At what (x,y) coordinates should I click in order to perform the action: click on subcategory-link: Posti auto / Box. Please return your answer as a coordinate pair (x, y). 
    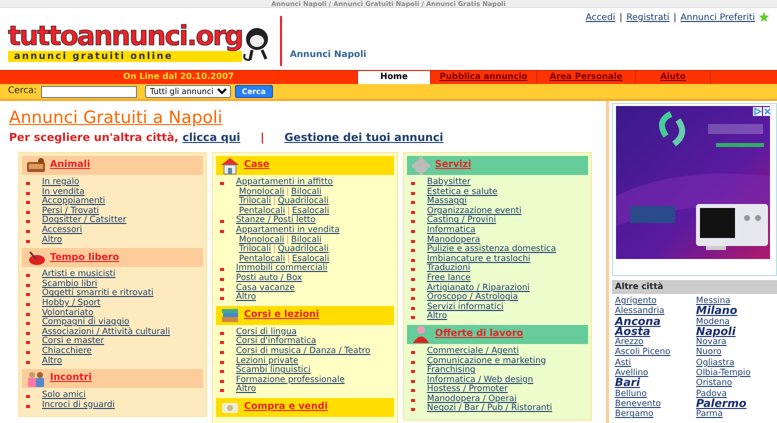
    Looking at the image, I should click on (269, 279).